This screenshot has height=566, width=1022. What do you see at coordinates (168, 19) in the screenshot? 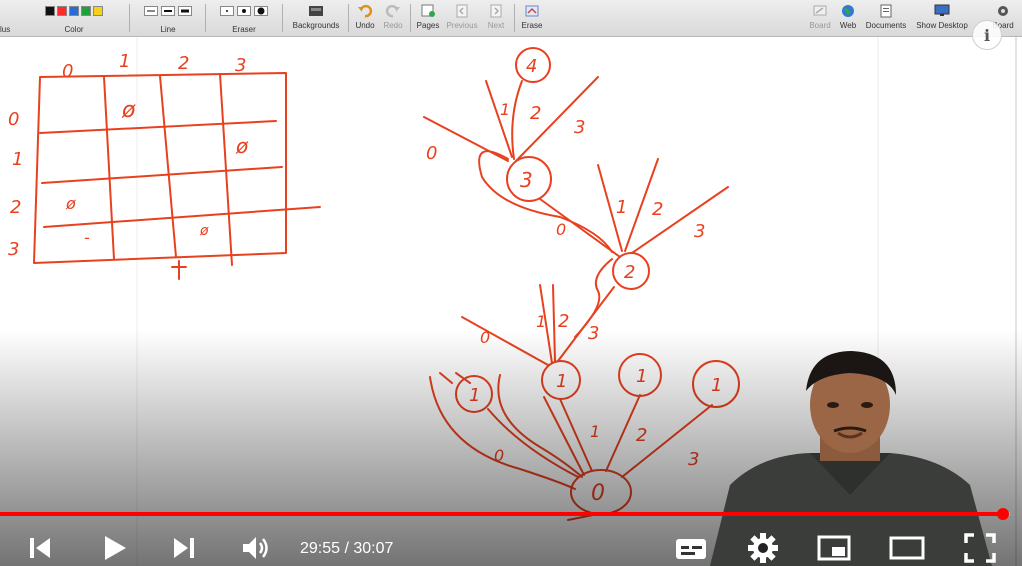
I see `line-width-picker: Line` at bounding box center [168, 19].